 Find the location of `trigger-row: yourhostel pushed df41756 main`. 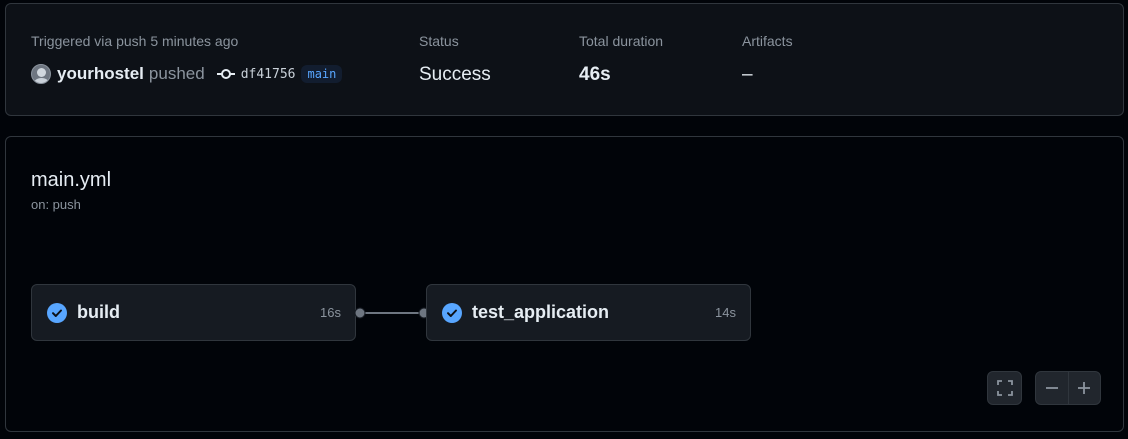

trigger-row: yourhostel pushed df41756 main is located at coordinates (187, 74).